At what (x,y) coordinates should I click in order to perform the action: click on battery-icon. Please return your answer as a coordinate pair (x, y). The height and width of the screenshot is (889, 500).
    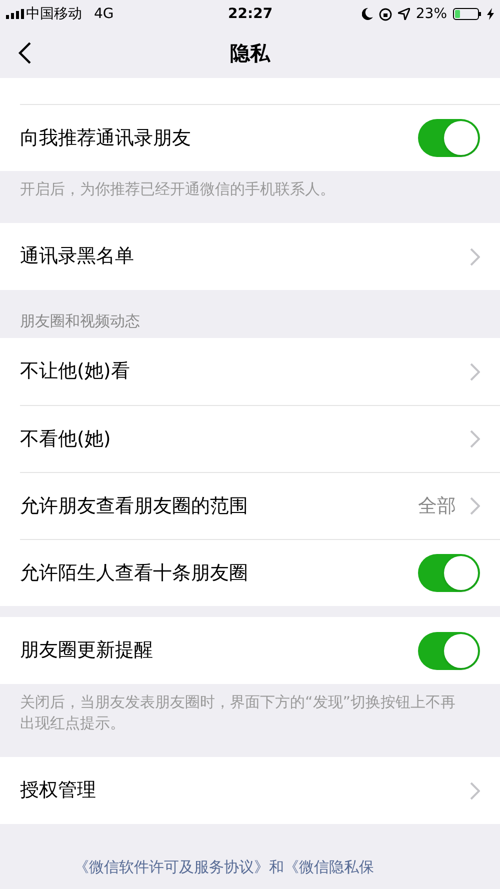
    Looking at the image, I should click on (467, 14).